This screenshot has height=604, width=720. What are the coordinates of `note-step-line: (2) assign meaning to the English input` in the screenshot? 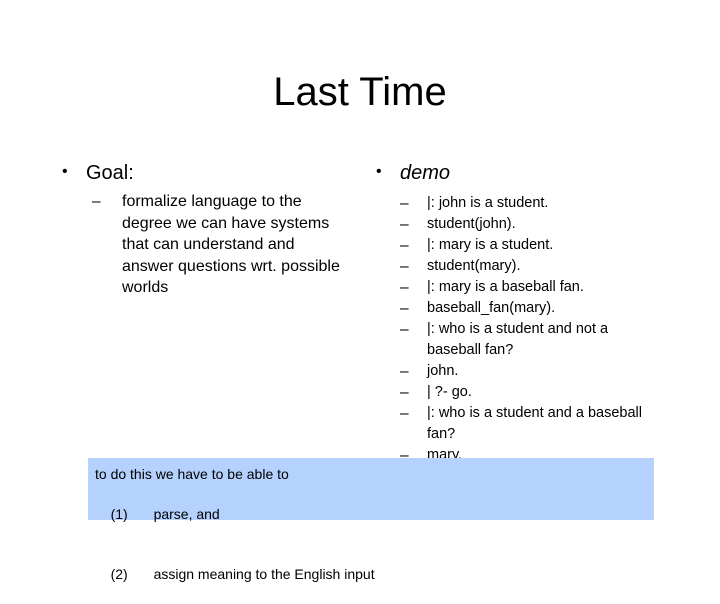 It's located at (374, 574).